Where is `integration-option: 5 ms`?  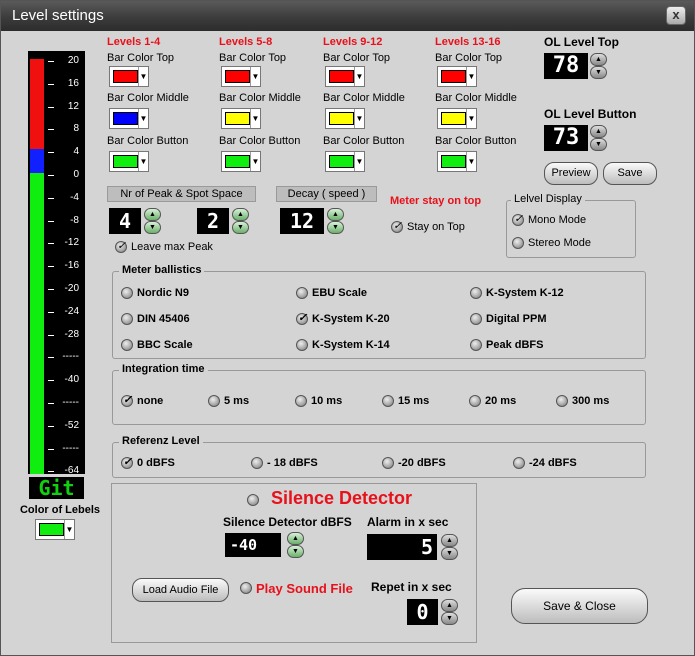
integration-option: 5 ms is located at coordinates (228, 401).